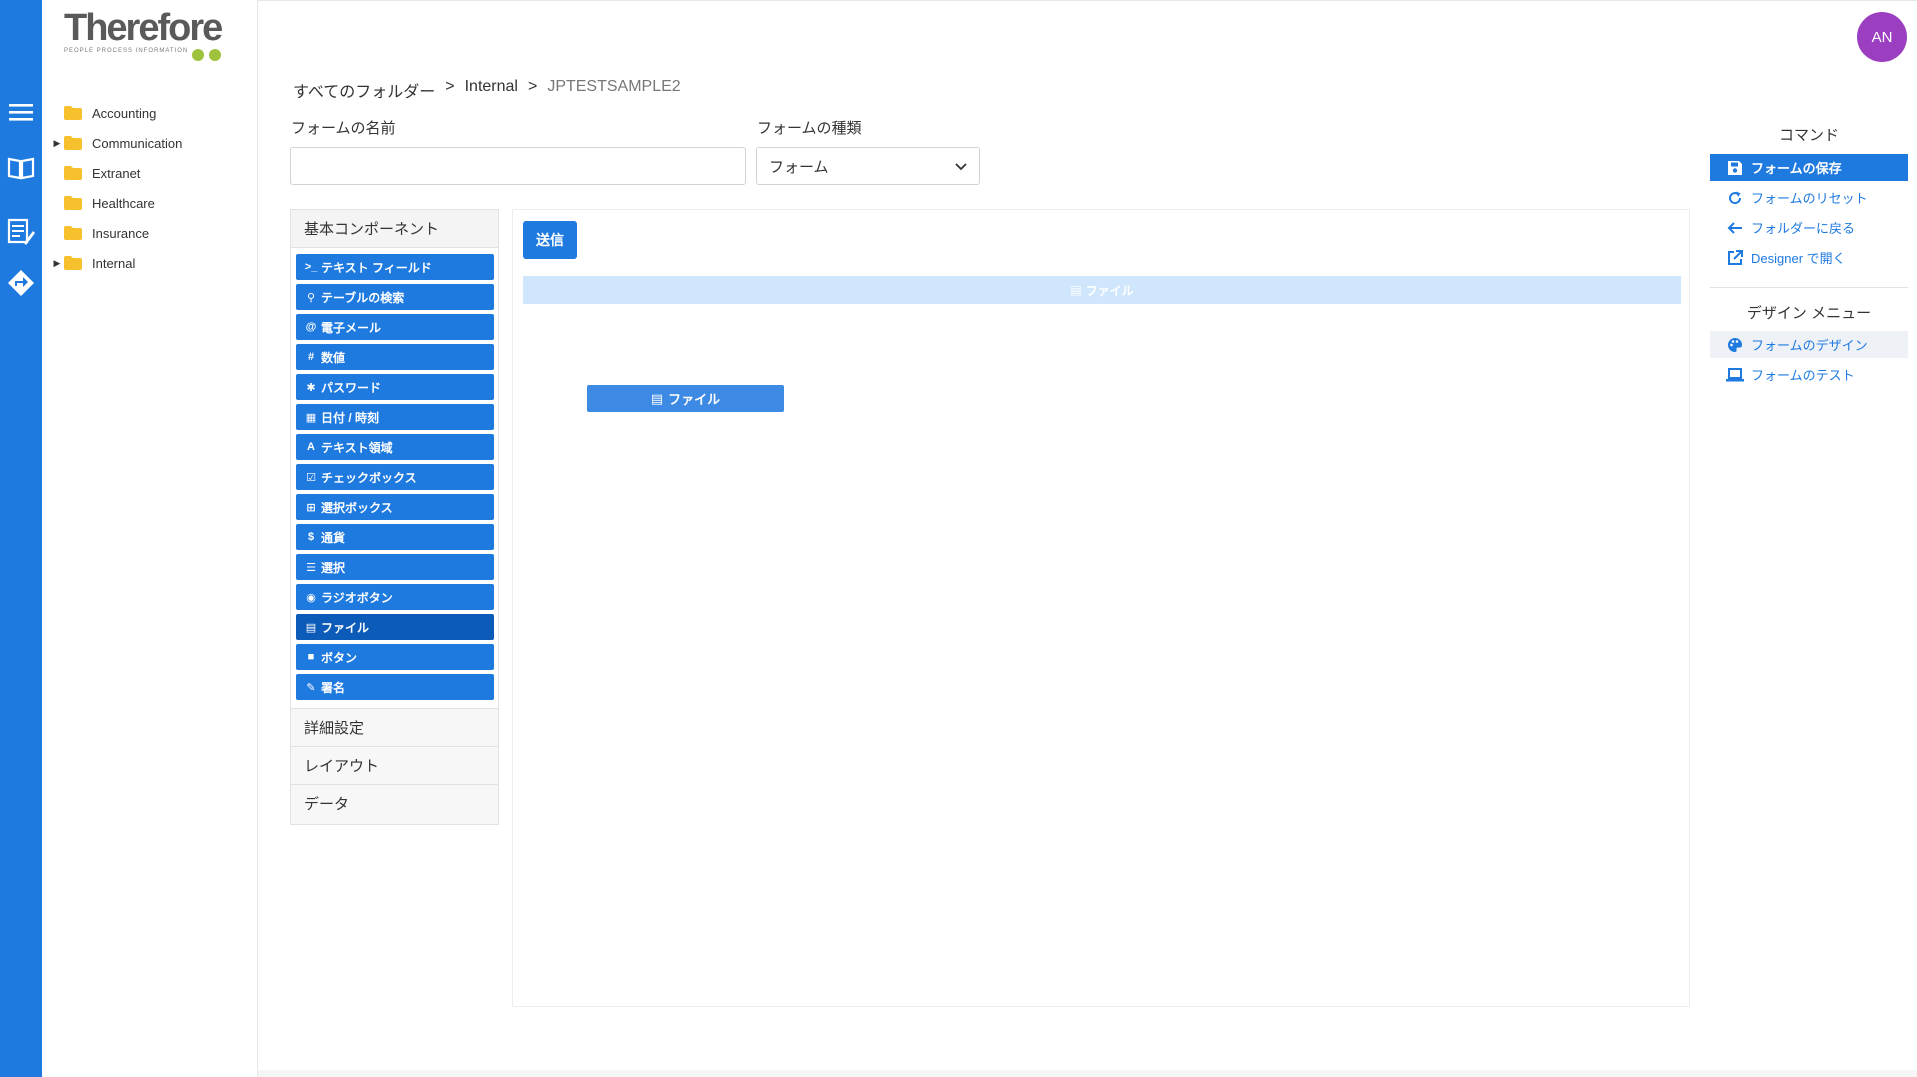 The width and height of the screenshot is (1917, 1077). Describe the element at coordinates (311, 387) in the screenshot. I see `asterisk-icon: ✱` at that location.